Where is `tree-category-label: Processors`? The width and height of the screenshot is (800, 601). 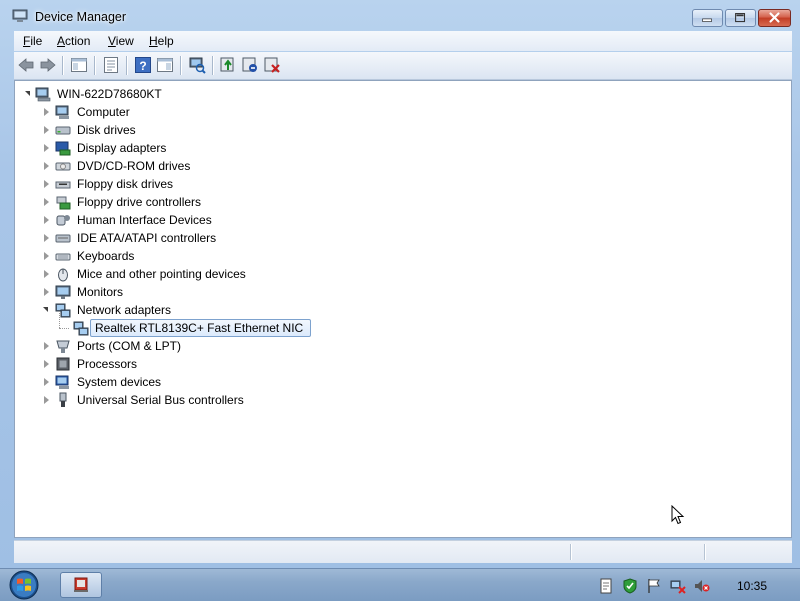
tree-category-label: Processors is located at coordinates (107, 364).